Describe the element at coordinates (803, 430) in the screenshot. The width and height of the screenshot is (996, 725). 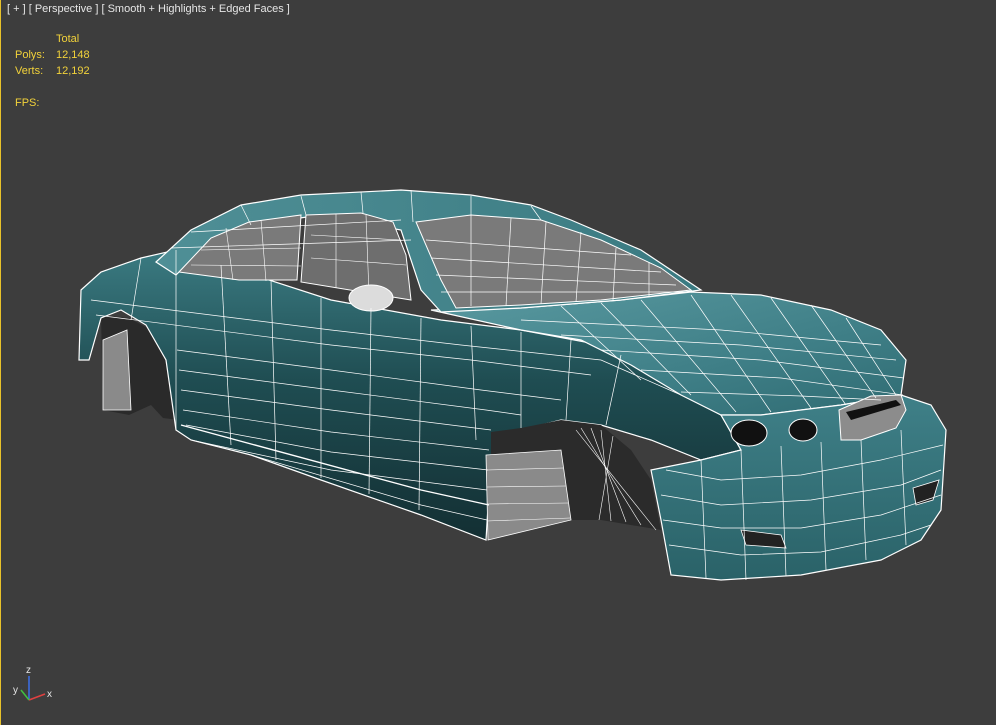
I see `headlight-right` at that location.